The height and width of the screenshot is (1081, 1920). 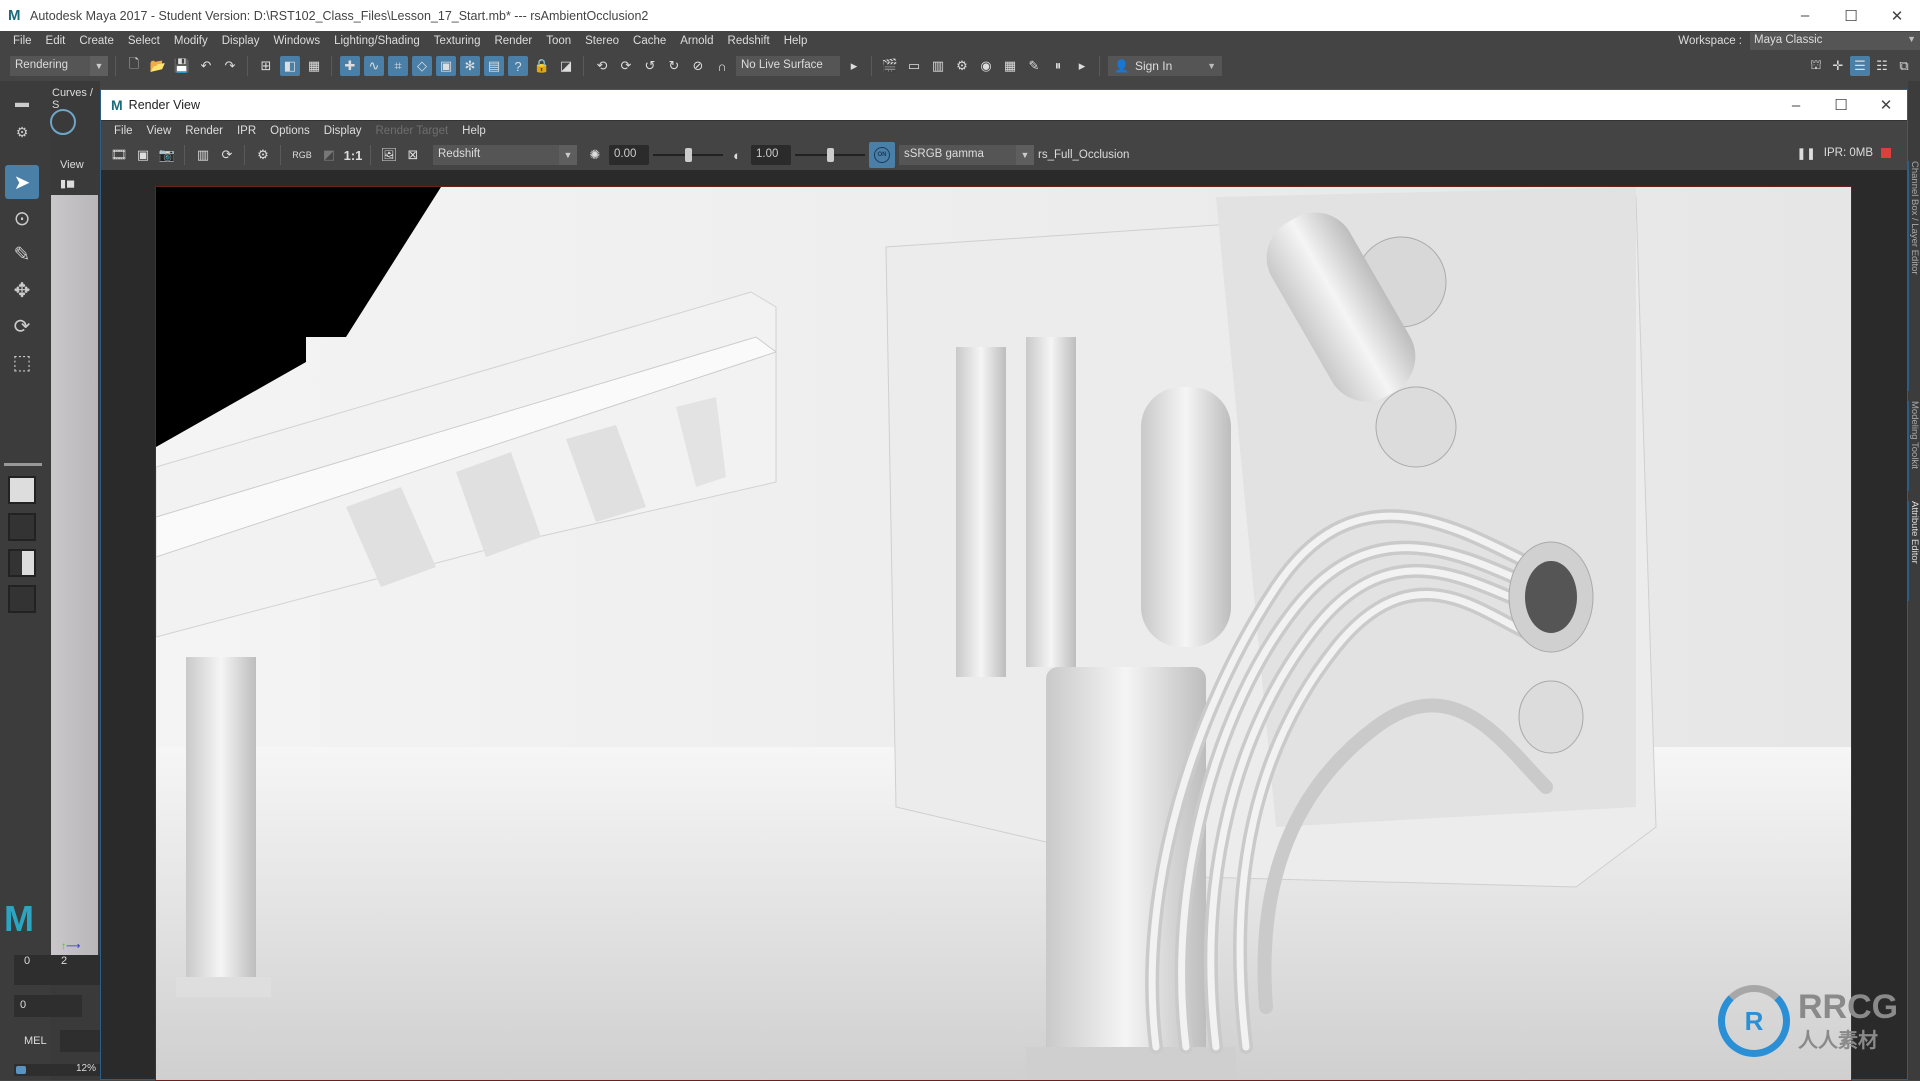 I want to click on rv-minimize-button: –, so click(x=1796, y=105).